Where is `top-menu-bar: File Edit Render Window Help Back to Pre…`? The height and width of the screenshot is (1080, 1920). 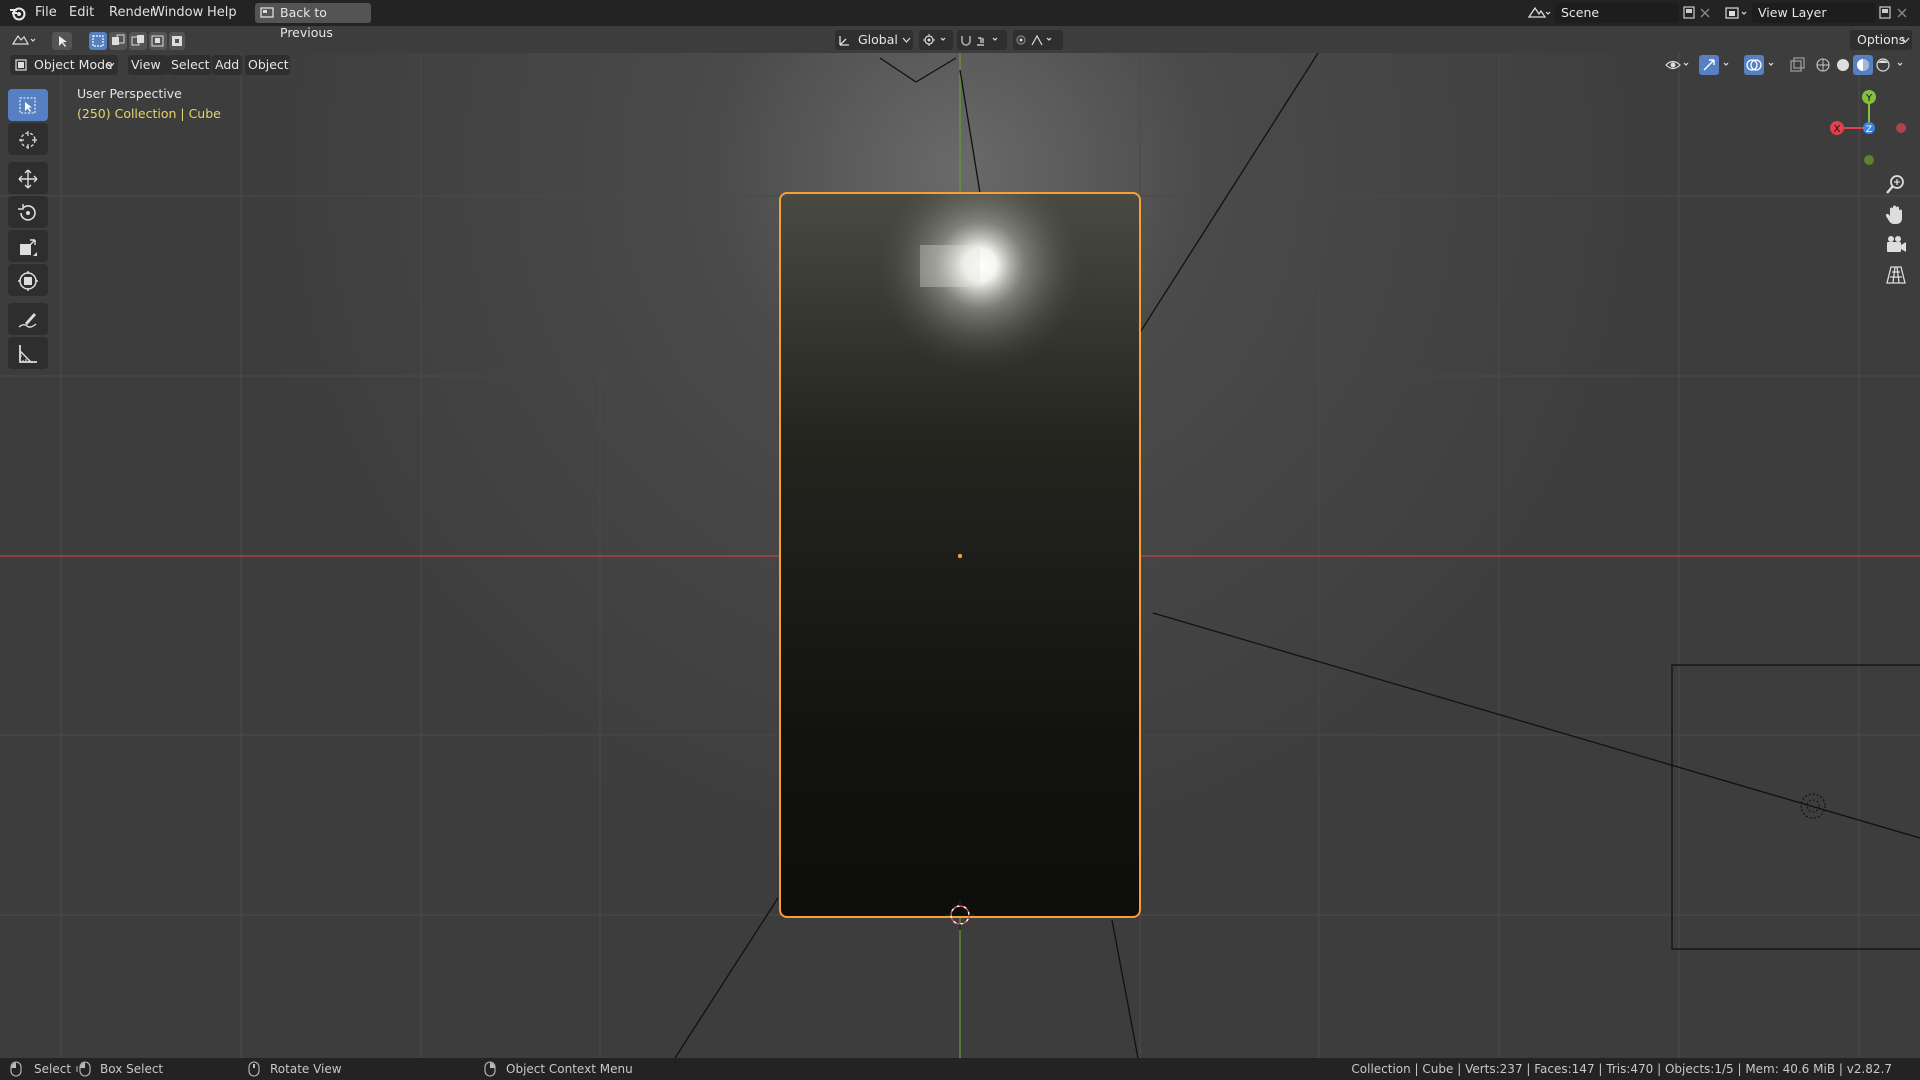
top-menu-bar: File Edit Render Window Help Back to Pre… is located at coordinates (960, 20).